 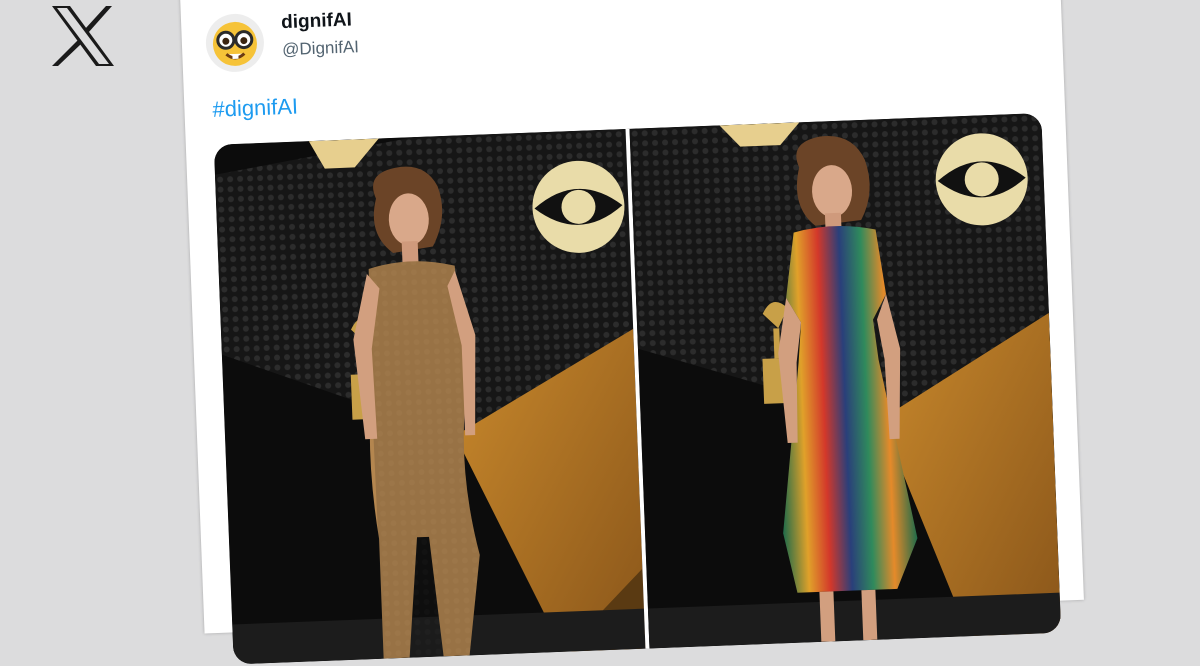 What do you see at coordinates (255, 108) in the screenshot?
I see `hashtag-link: #dignifAI` at bounding box center [255, 108].